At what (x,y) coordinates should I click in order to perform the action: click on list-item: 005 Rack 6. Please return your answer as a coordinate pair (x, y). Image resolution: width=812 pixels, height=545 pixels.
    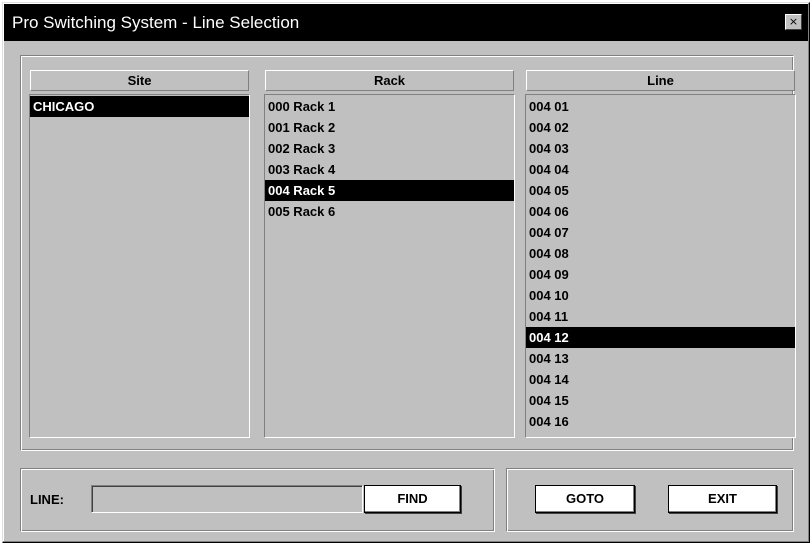
    Looking at the image, I should click on (389, 211).